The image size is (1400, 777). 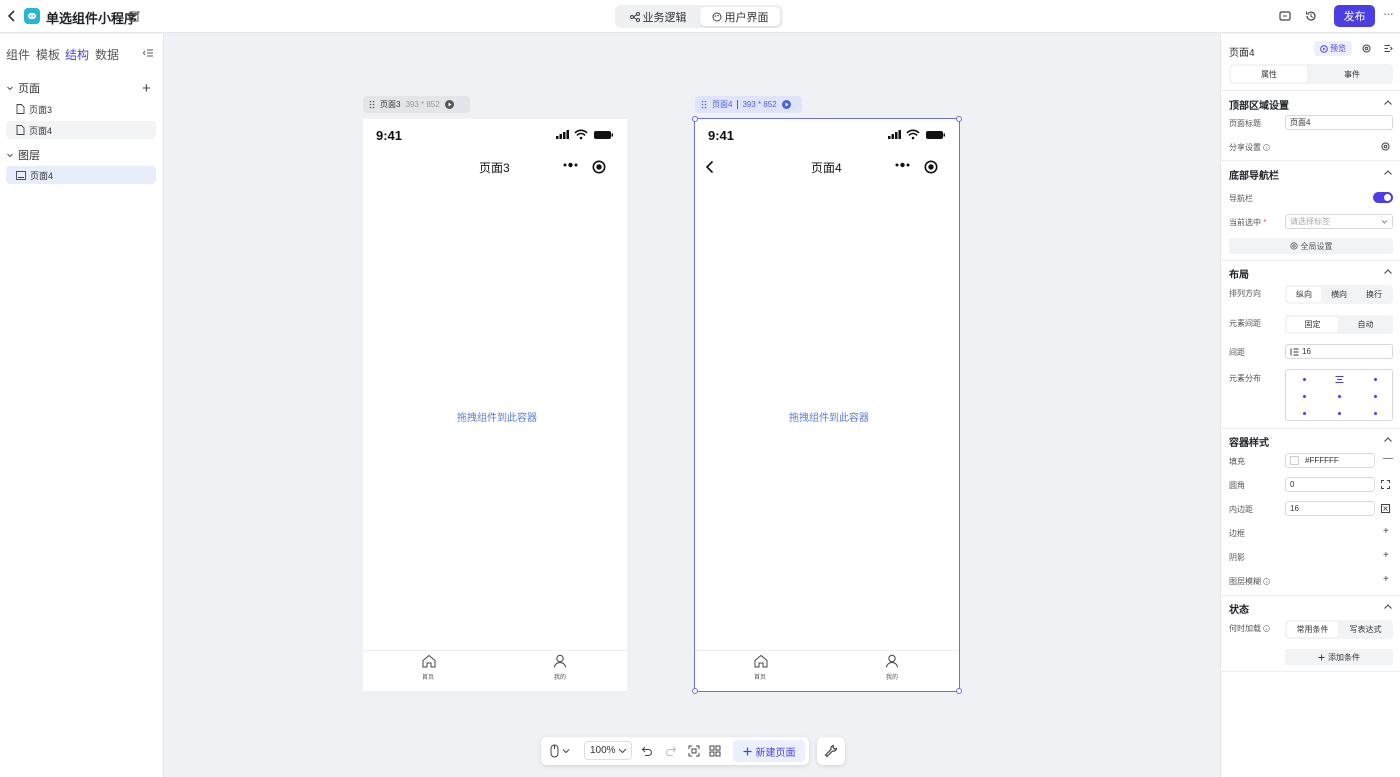 What do you see at coordinates (146, 88) in the screenshot?
I see `add-page-button: +` at bounding box center [146, 88].